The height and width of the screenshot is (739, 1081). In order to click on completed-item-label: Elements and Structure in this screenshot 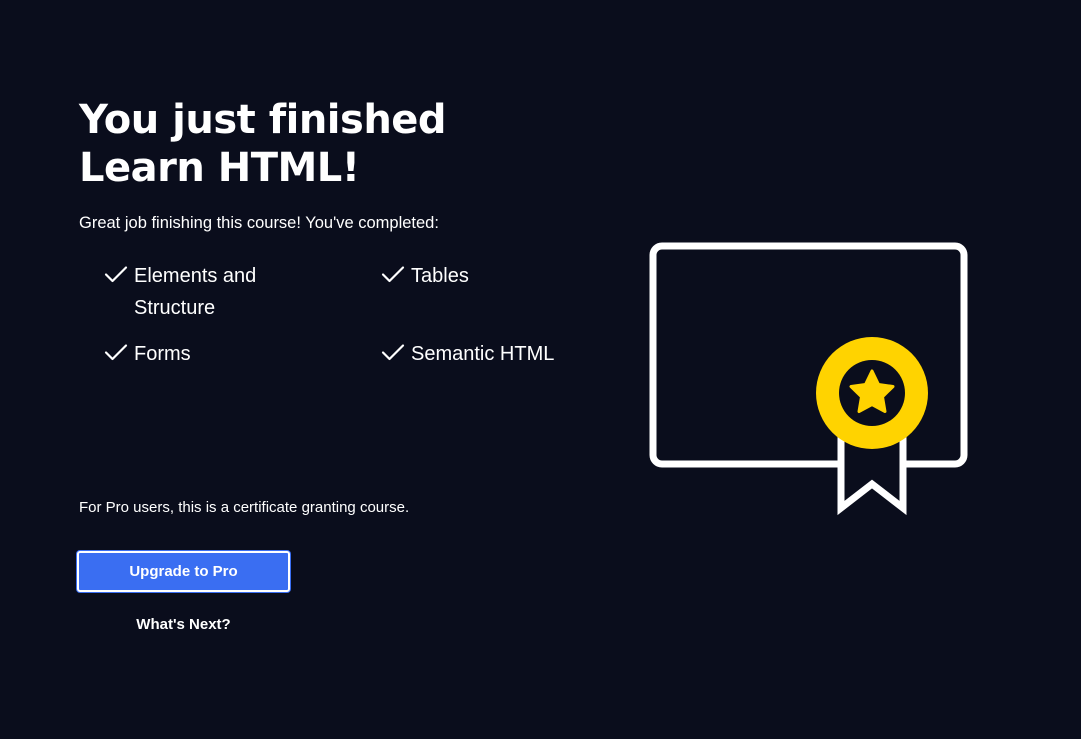, I will do `click(195, 292)`.